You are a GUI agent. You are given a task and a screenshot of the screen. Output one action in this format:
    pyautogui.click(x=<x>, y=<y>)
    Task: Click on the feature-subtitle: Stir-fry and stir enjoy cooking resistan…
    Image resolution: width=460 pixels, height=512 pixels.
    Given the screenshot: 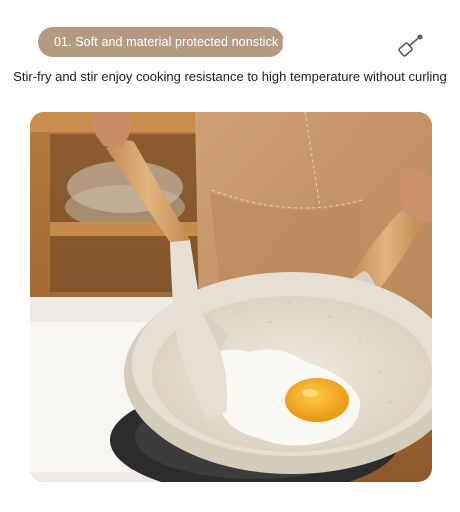 What is the action you would take?
    pyautogui.click(x=230, y=76)
    